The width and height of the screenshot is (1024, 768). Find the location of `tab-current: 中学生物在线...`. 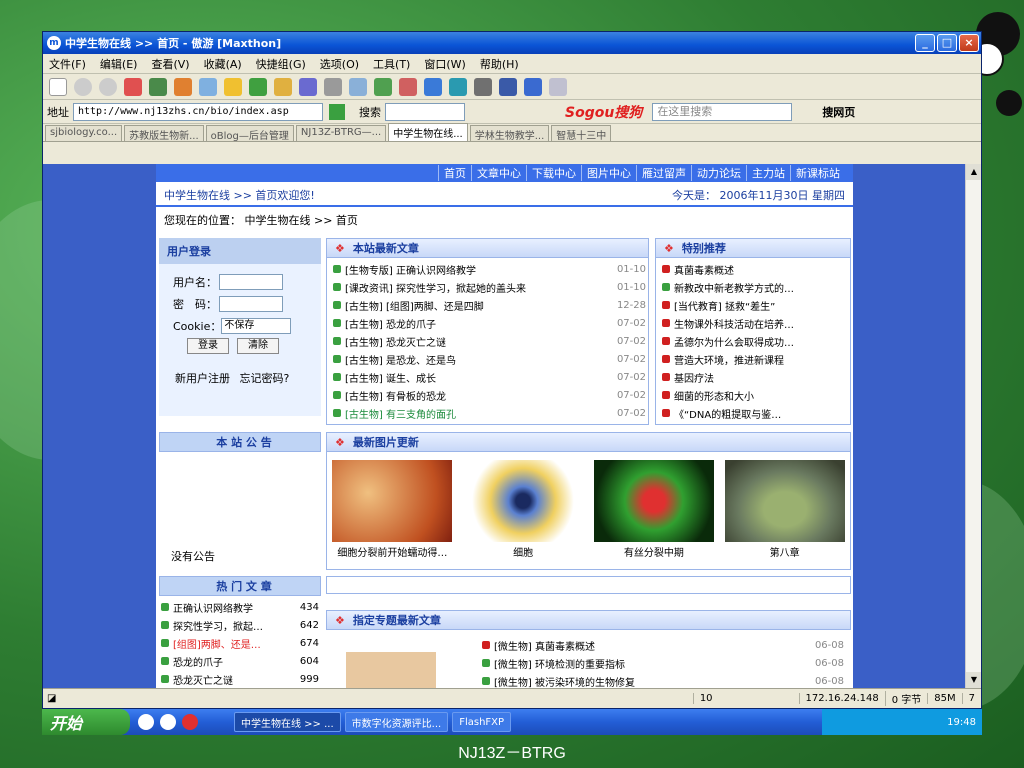

tab-current: 中学生物在线... is located at coordinates (428, 132).